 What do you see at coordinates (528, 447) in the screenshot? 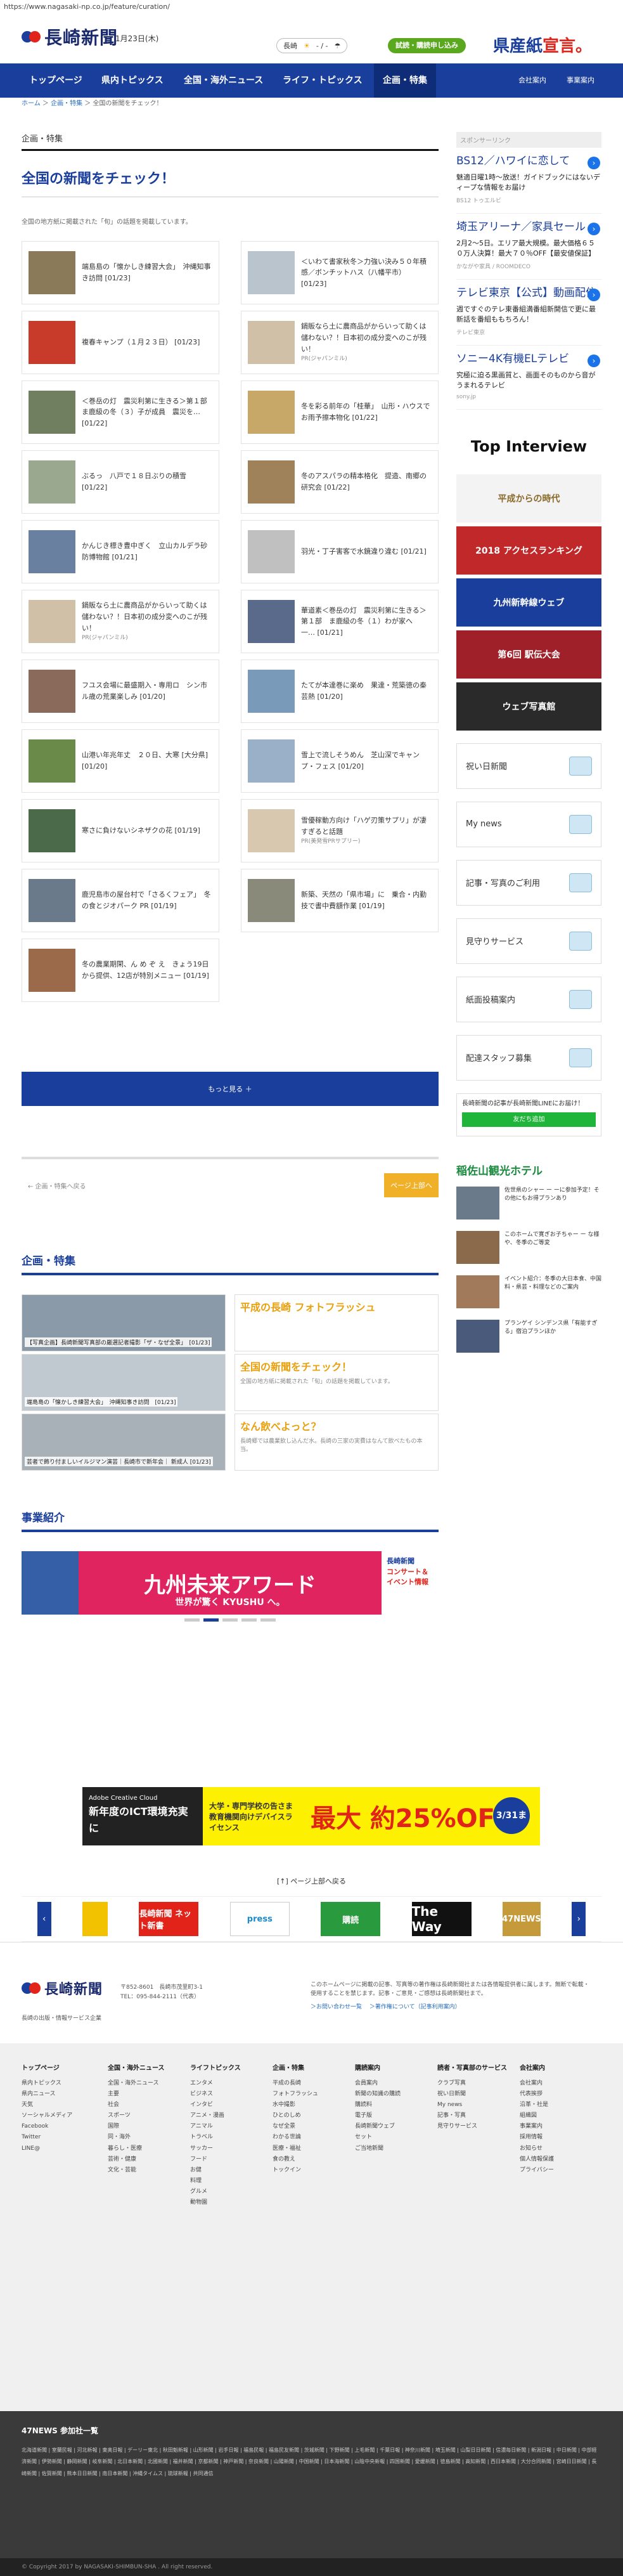
I see `sidebar-banner: Top Interview` at bounding box center [528, 447].